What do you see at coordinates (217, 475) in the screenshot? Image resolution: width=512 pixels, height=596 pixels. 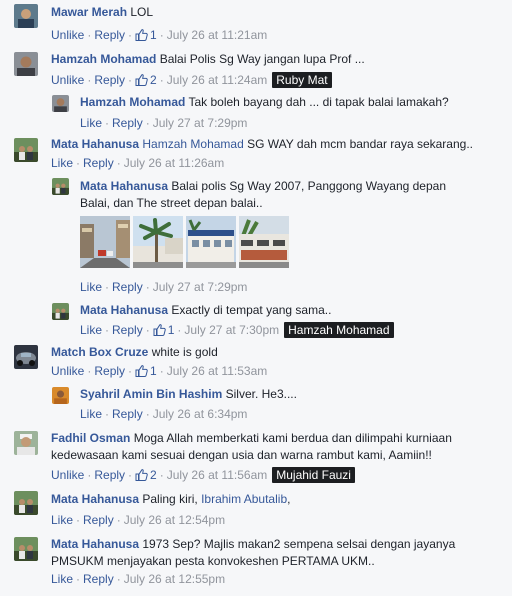 I see `comment-timestamp: July 26 at 11:56am` at bounding box center [217, 475].